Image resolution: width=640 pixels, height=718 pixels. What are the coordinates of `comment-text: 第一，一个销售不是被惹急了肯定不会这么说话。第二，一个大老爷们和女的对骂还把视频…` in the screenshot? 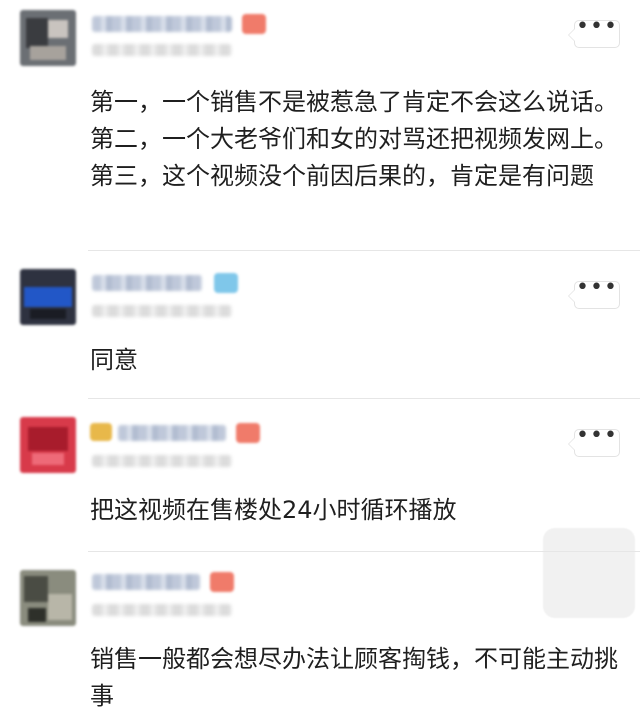 It's located at (354, 139).